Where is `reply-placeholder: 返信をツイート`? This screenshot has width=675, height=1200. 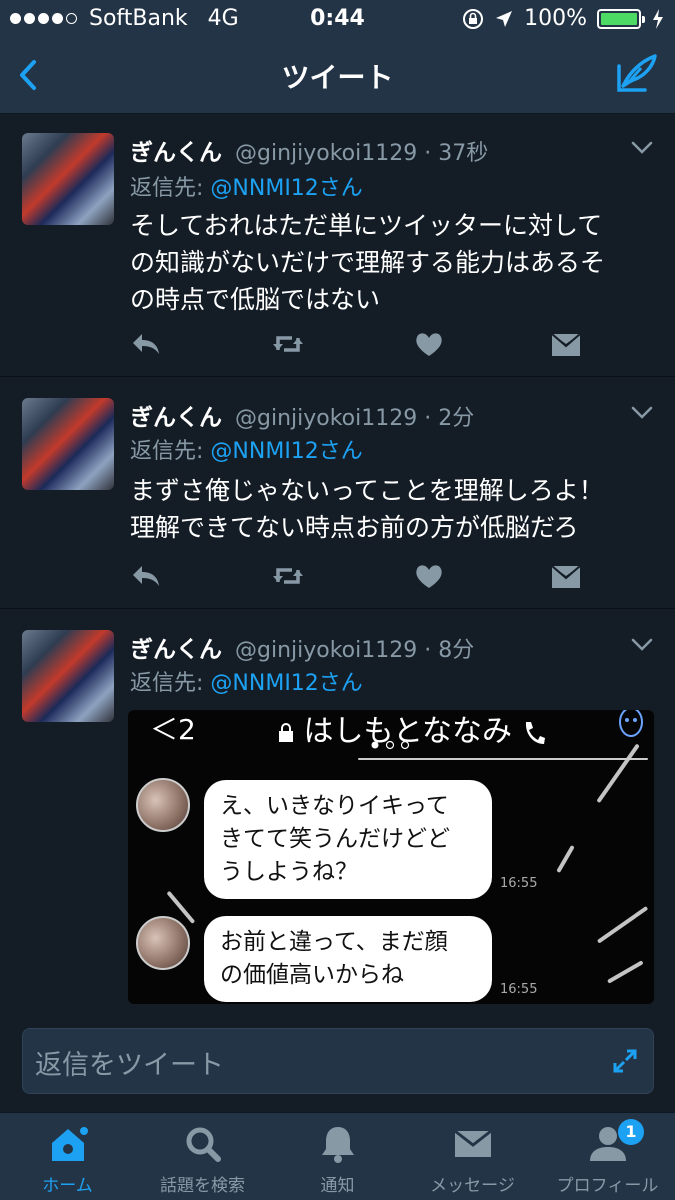
reply-placeholder: 返信をツイート is located at coordinates (129, 1065).